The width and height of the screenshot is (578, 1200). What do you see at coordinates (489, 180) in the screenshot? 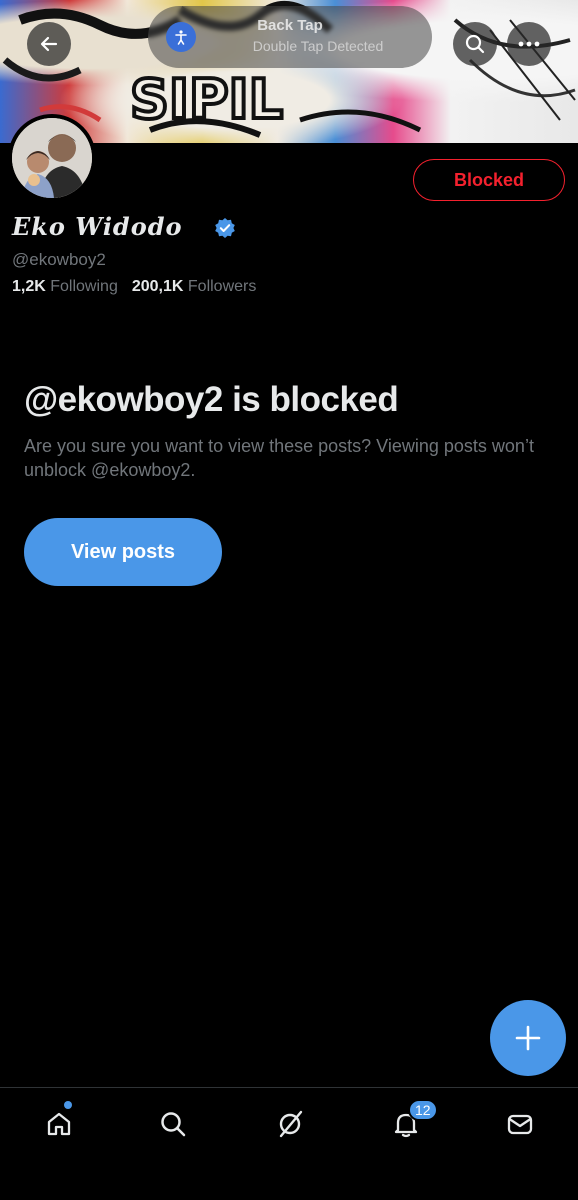
I see `blocked-button: Blocked` at bounding box center [489, 180].